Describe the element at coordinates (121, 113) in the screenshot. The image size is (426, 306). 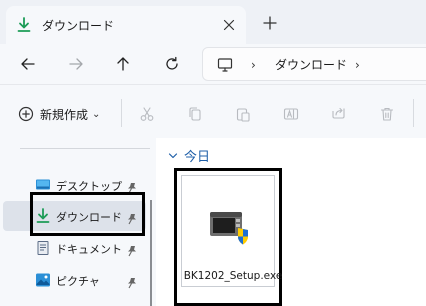
I see `toolbar-divider` at that location.